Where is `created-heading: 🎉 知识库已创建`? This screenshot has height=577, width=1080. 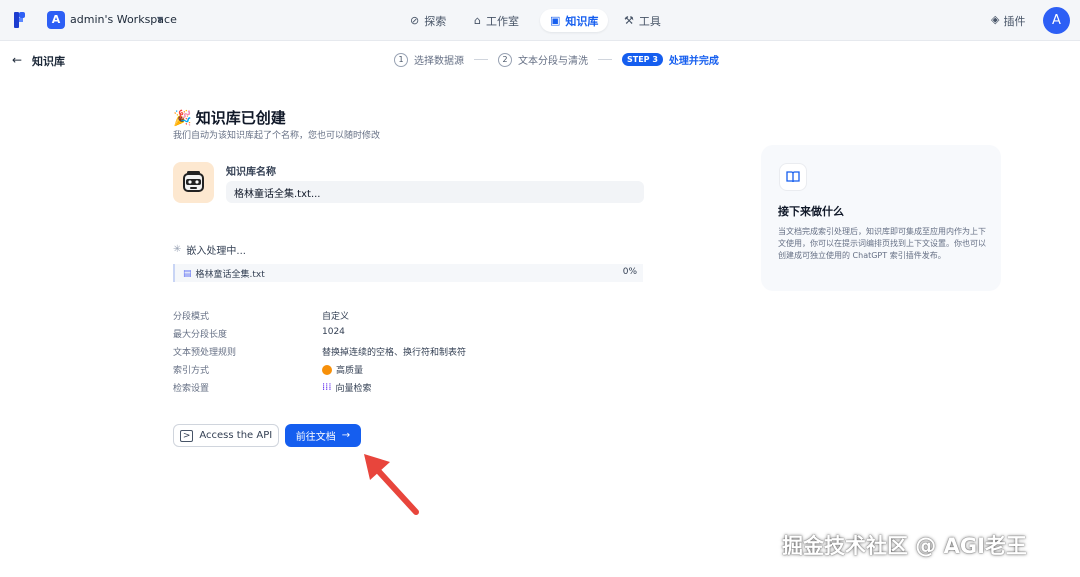
created-heading: 🎉 知识库已创建 is located at coordinates (229, 117).